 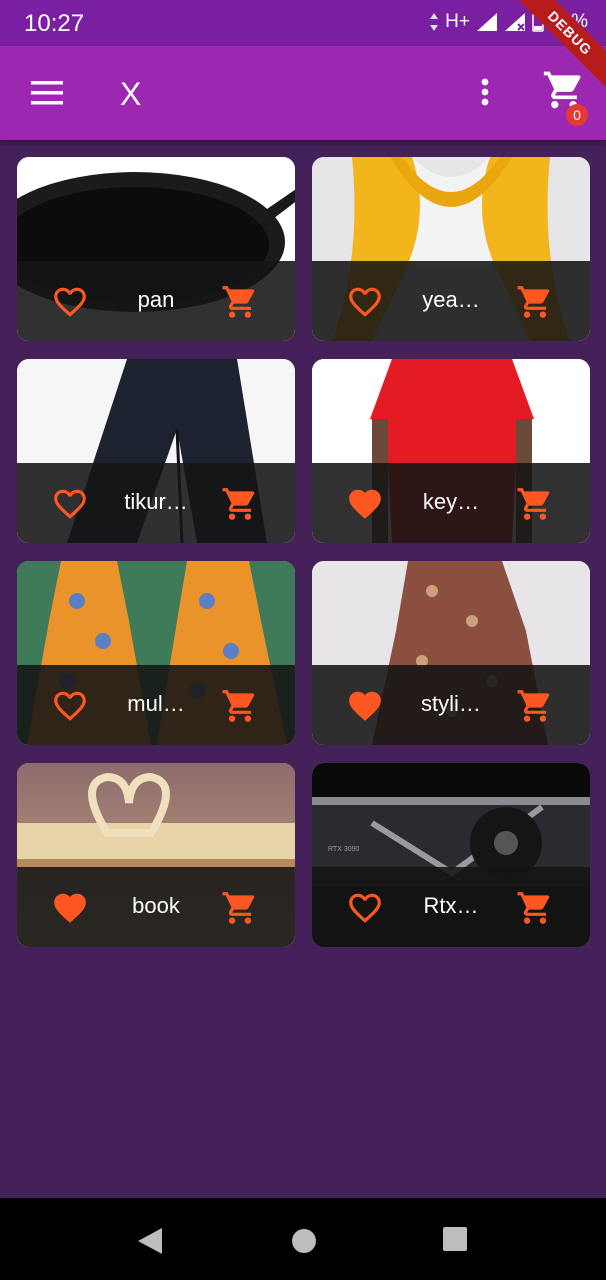 I want to click on card-footer: pan, so click(x=156, y=301).